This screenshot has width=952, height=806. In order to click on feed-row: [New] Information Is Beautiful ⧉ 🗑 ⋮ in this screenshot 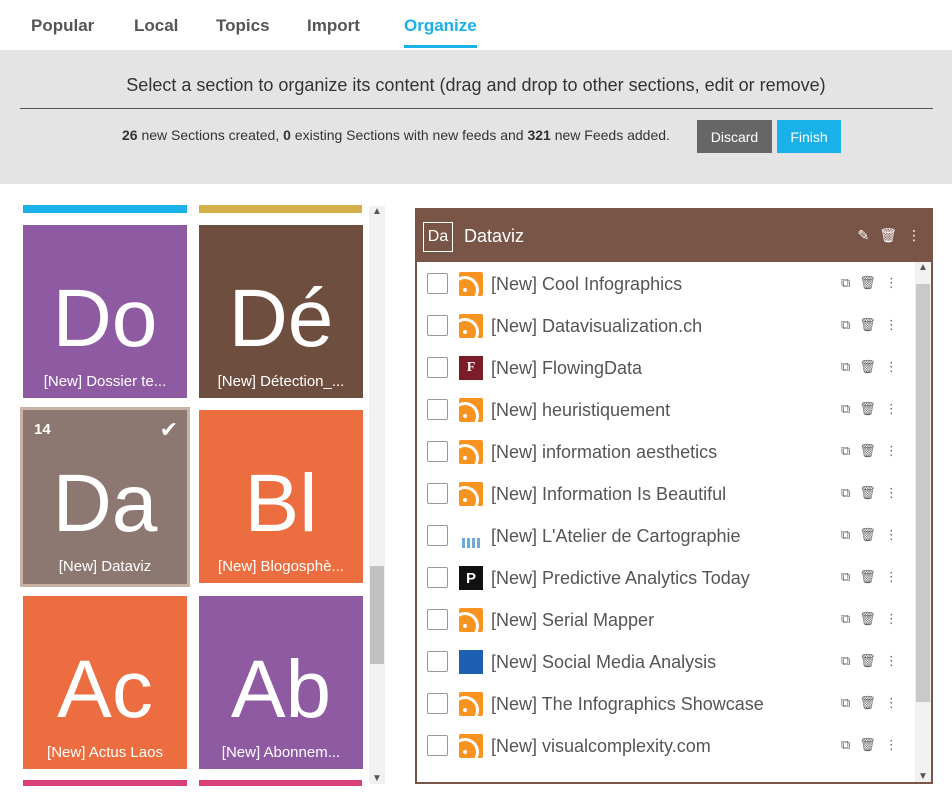, I will do `click(665, 493)`.